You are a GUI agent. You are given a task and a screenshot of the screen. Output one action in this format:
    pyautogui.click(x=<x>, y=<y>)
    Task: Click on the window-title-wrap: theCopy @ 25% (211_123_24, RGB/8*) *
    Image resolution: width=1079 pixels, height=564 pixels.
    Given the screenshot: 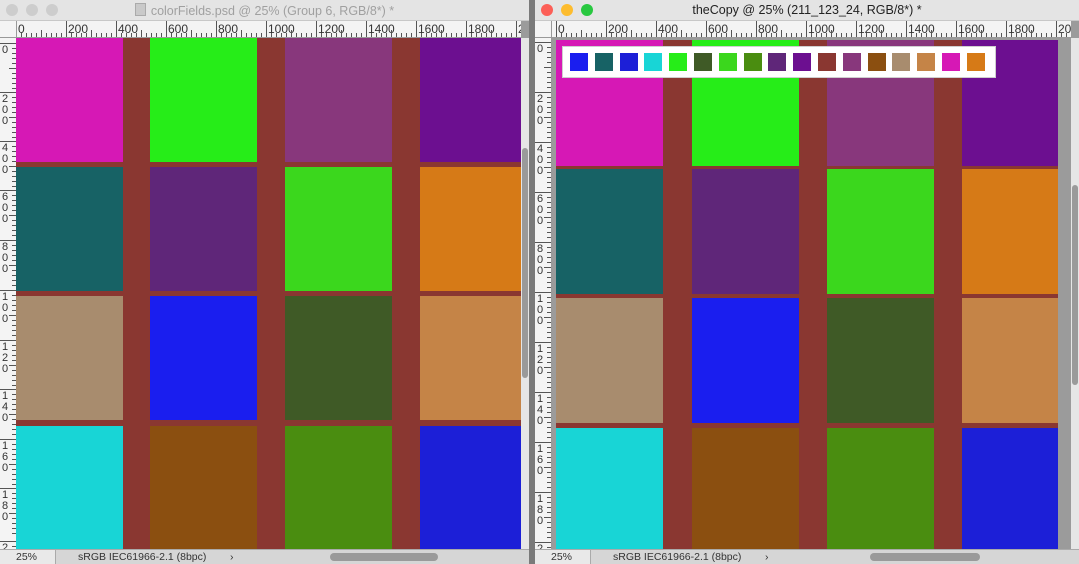 What is the action you would take?
    pyautogui.click(x=807, y=10)
    